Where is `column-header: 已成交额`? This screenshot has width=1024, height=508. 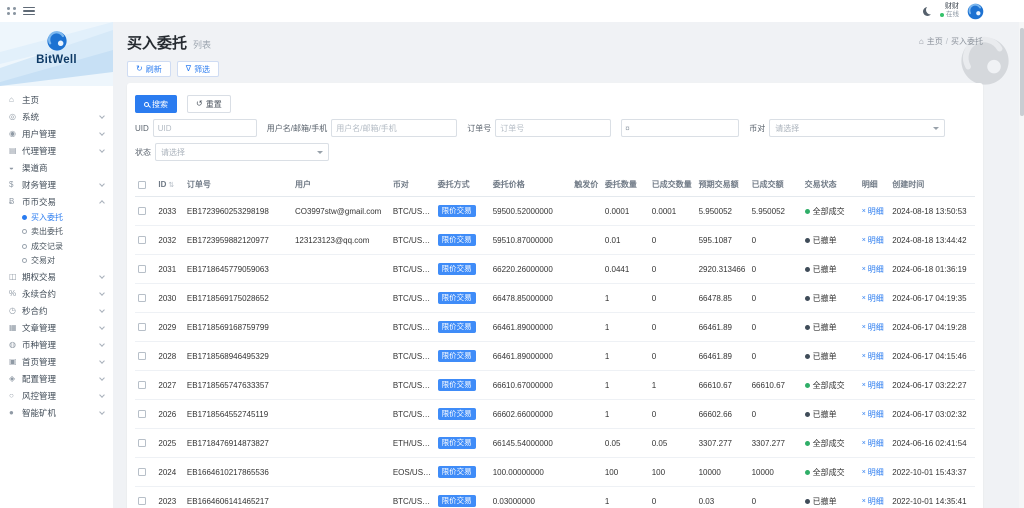 column-header: 已成交额 is located at coordinates (775, 185).